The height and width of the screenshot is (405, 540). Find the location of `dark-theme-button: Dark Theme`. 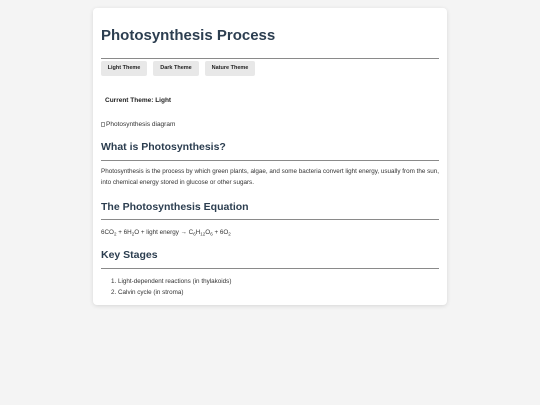

dark-theme-button: Dark Theme is located at coordinates (176, 68).